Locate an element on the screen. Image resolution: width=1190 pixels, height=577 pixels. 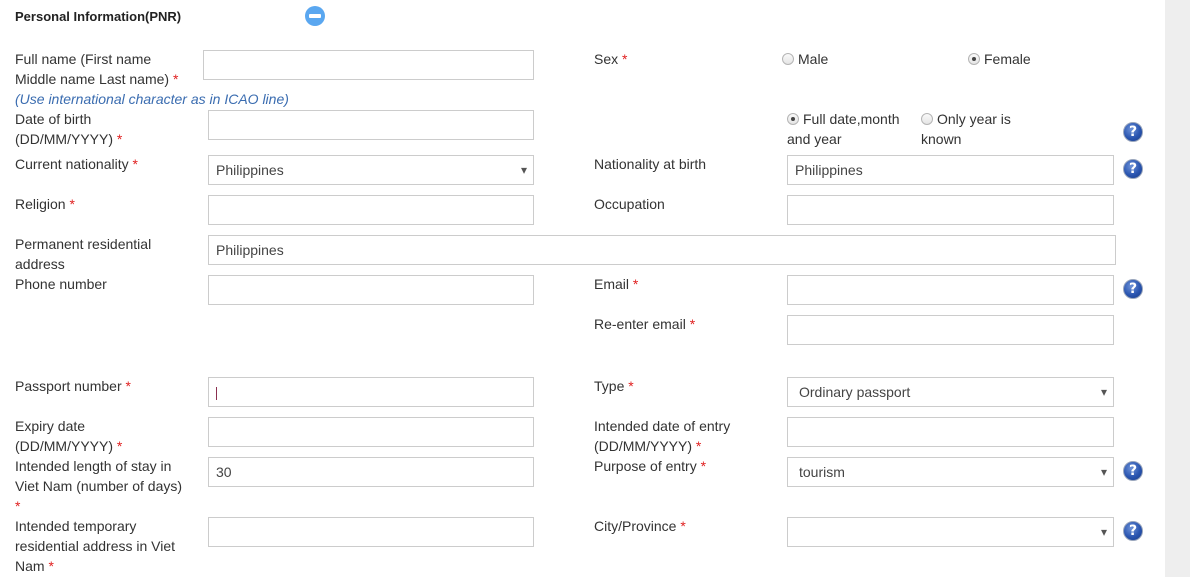
temp-address-input is located at coordinates (371, 532).